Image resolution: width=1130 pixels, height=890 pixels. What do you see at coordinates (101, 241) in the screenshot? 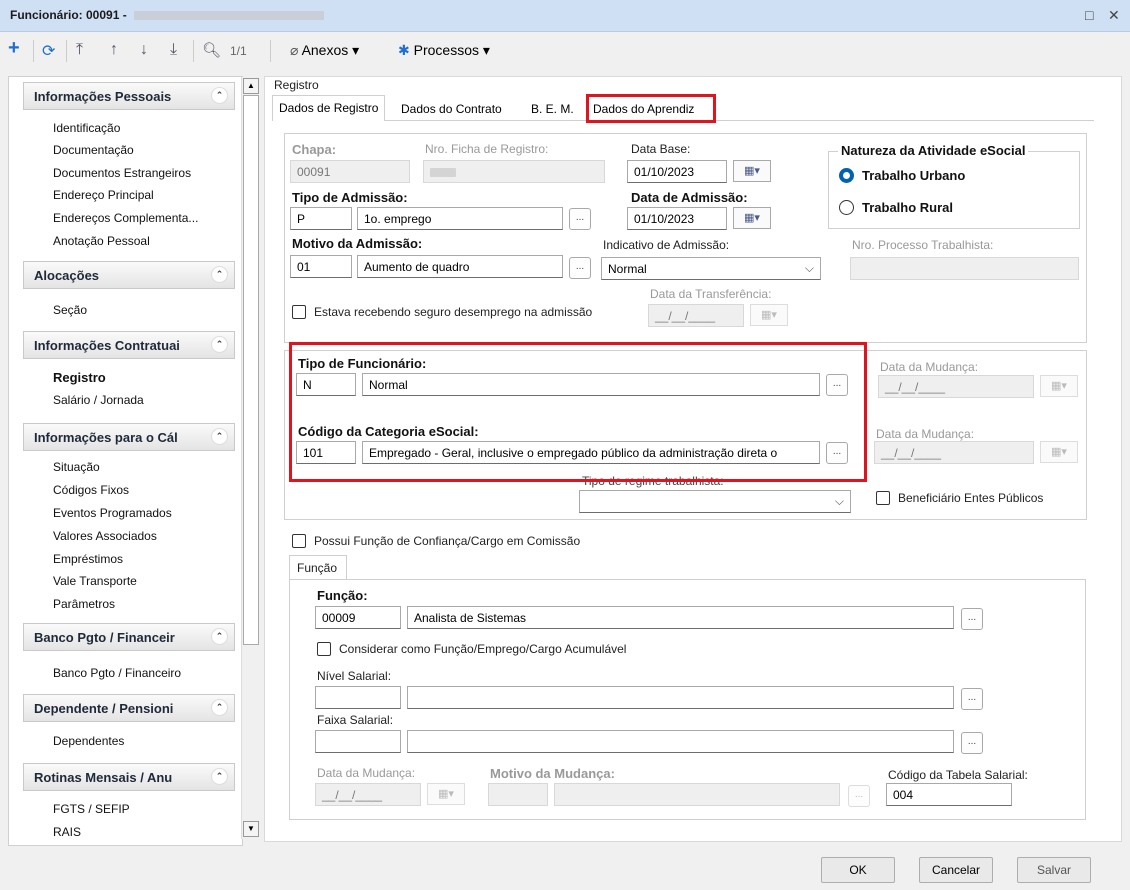
I see `sidebar-item: Anotação Pessoal` at bounding box center [101, 241].